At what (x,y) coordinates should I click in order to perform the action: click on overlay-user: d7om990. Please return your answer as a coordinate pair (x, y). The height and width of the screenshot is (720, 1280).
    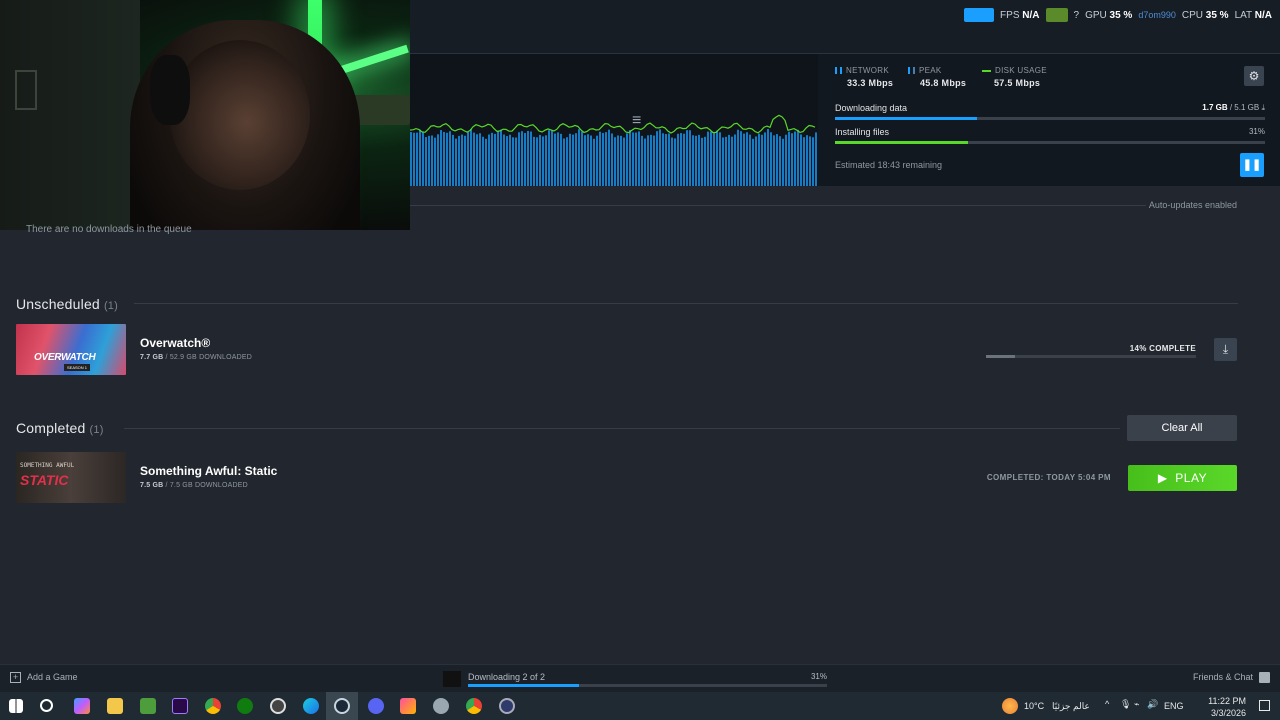
    Looking at the image, I should click on (1157, 15).